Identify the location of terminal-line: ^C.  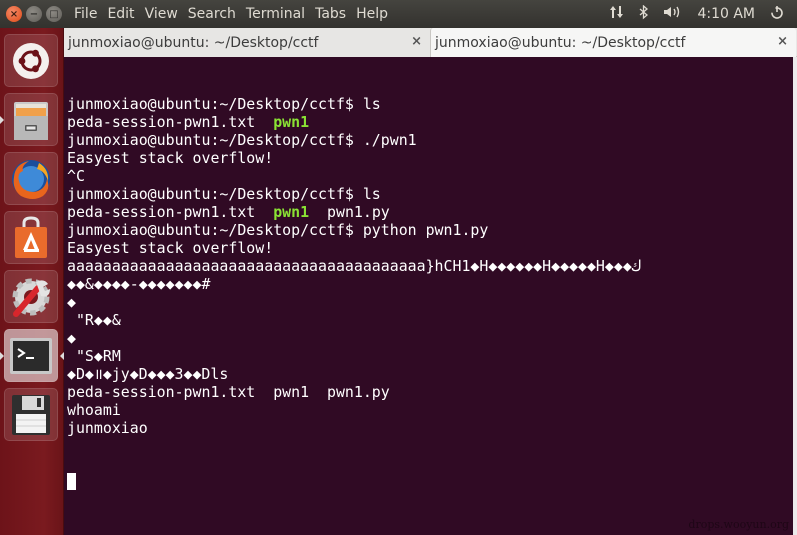
(430, 176).